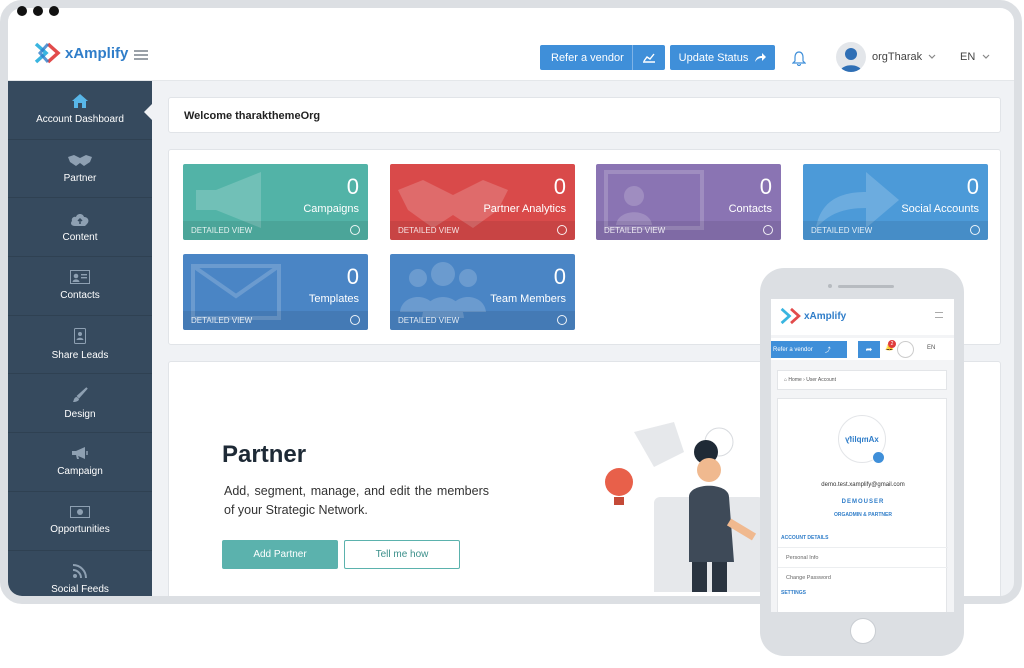 The height and width of the screenshot is (668, 1024). I want to click on sidebar-item-label: Account Dashboard, so click(80, 120).